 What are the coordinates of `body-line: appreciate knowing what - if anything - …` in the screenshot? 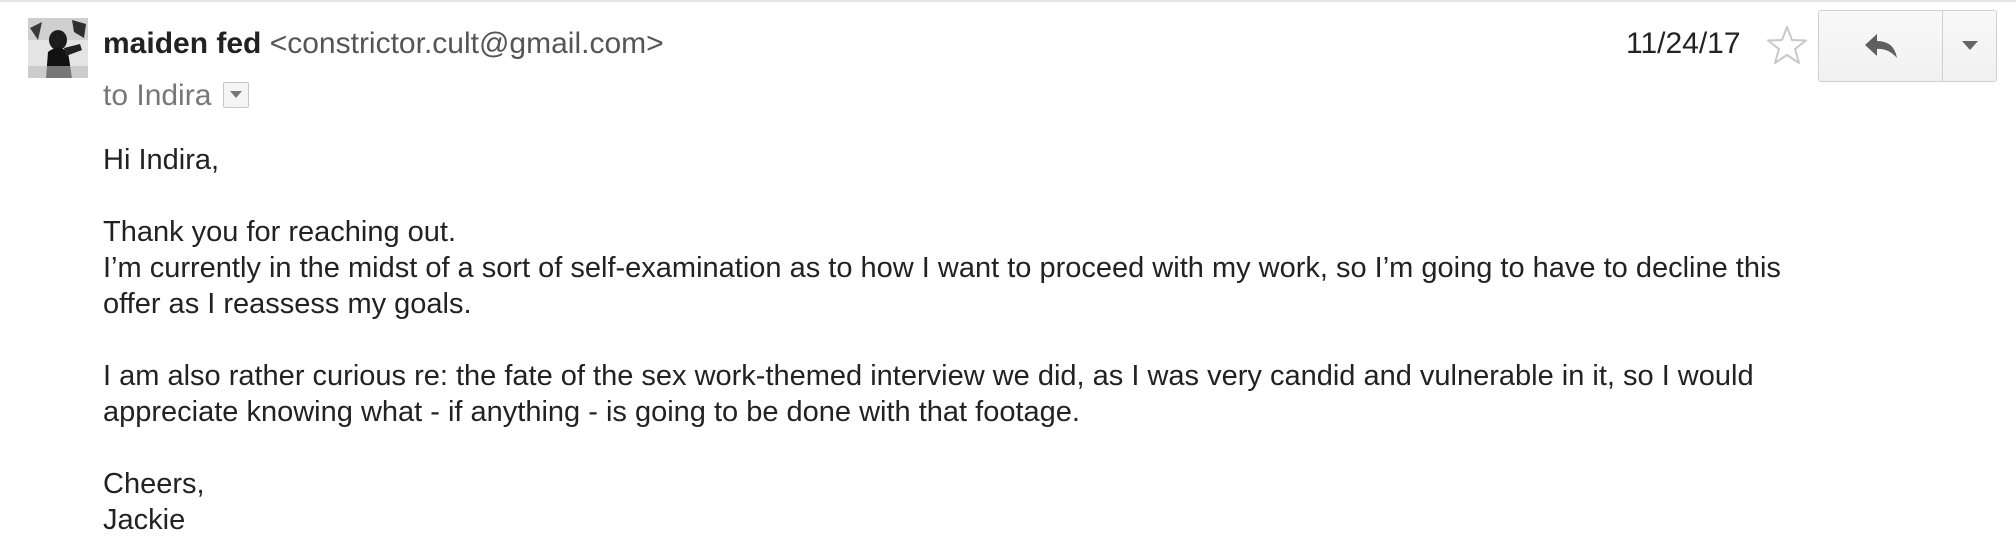 It's located at (591, 412).